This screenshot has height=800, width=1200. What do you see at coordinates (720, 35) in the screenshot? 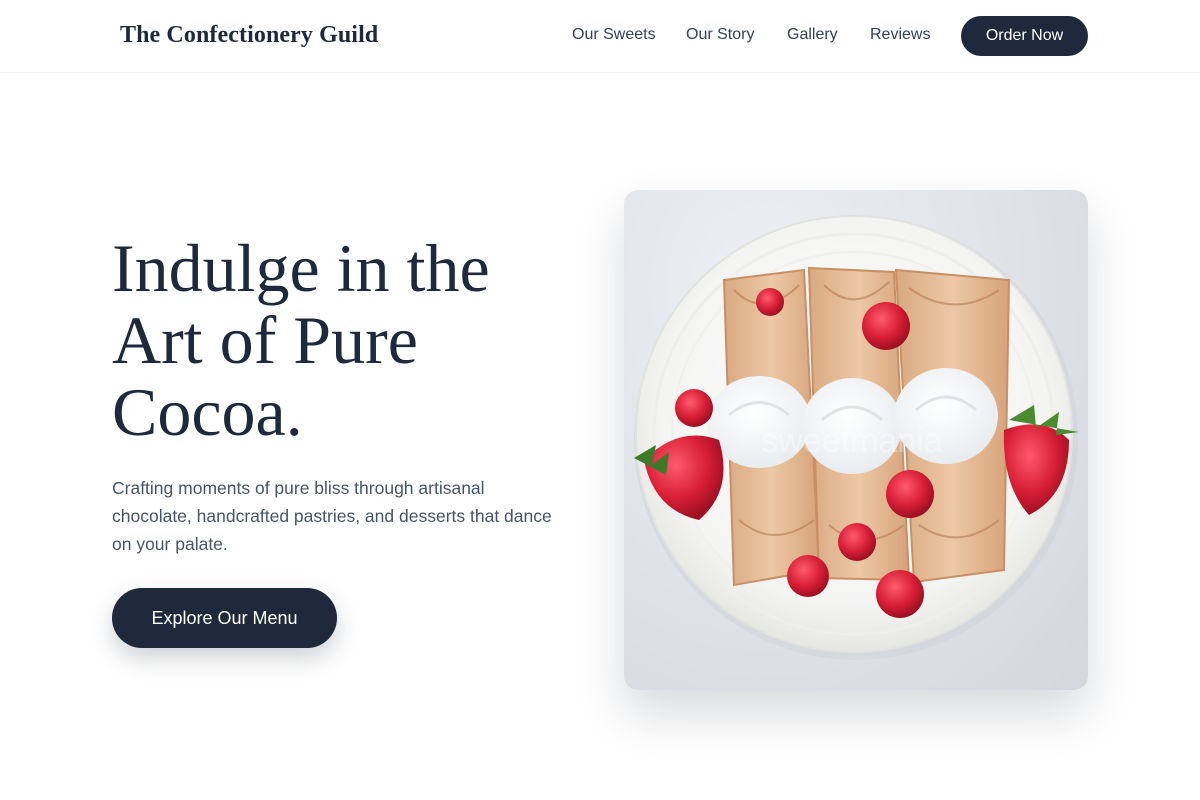
I see `nav-link-our-story: Our Story` at bounding box center [720, 35].